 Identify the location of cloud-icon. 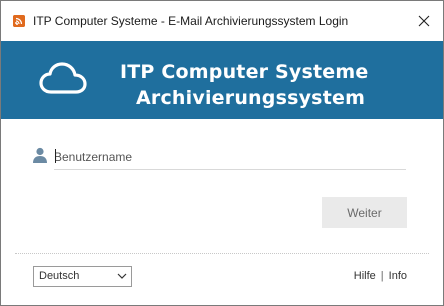
(63, 81).